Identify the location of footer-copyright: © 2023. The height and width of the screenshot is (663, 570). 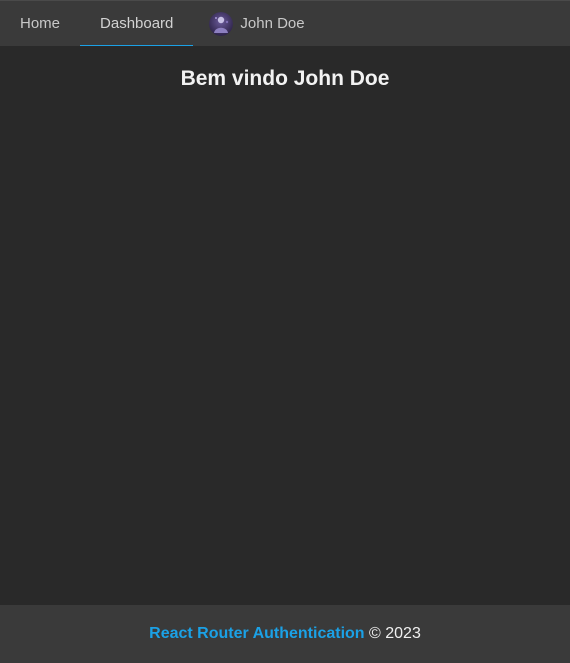
(395, 633).